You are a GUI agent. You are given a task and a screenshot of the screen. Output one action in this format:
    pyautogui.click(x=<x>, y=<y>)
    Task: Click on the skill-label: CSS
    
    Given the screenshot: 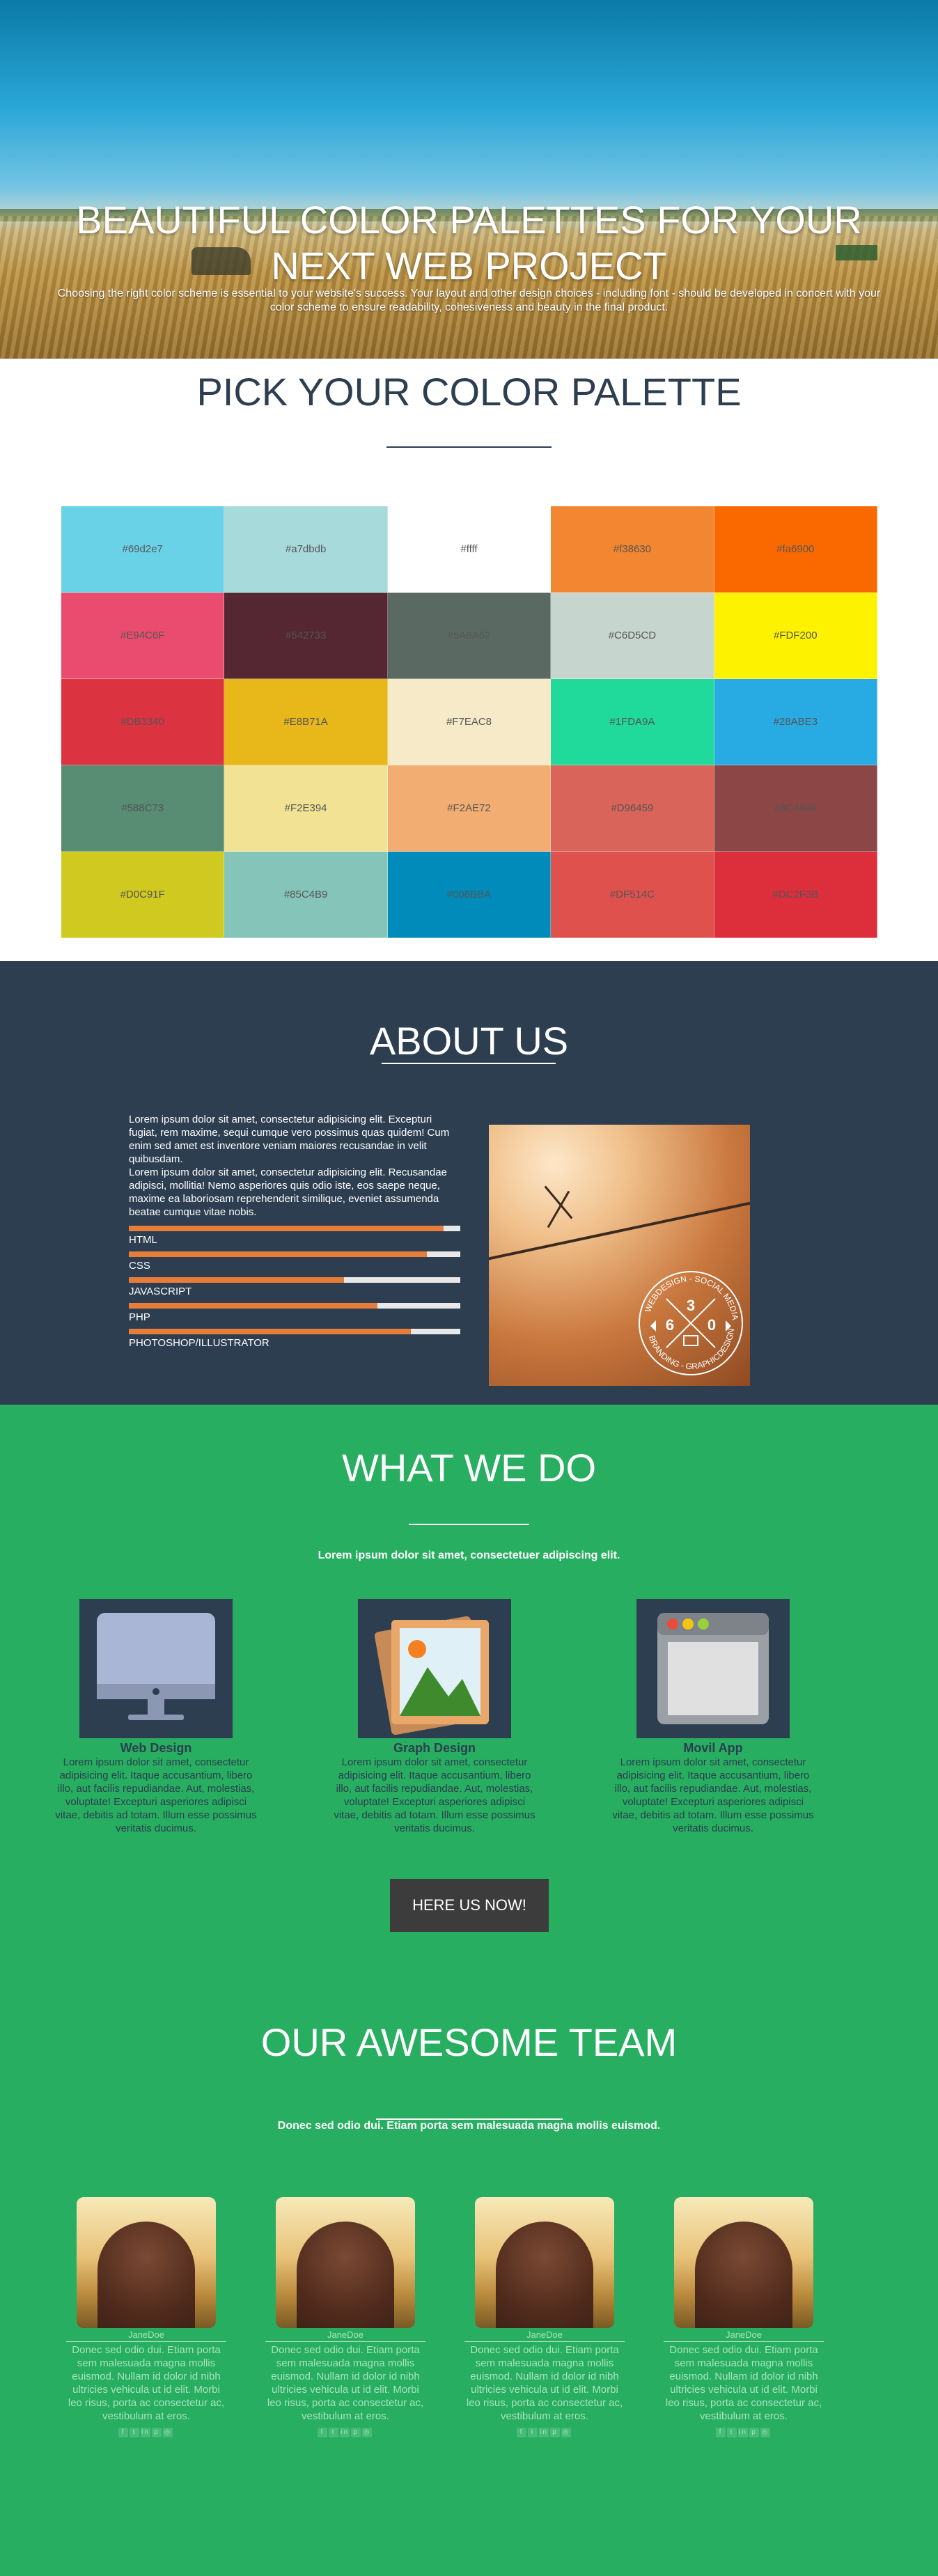 What is the action you would take?
    pyautogui.click(x=139, y=1266)
    